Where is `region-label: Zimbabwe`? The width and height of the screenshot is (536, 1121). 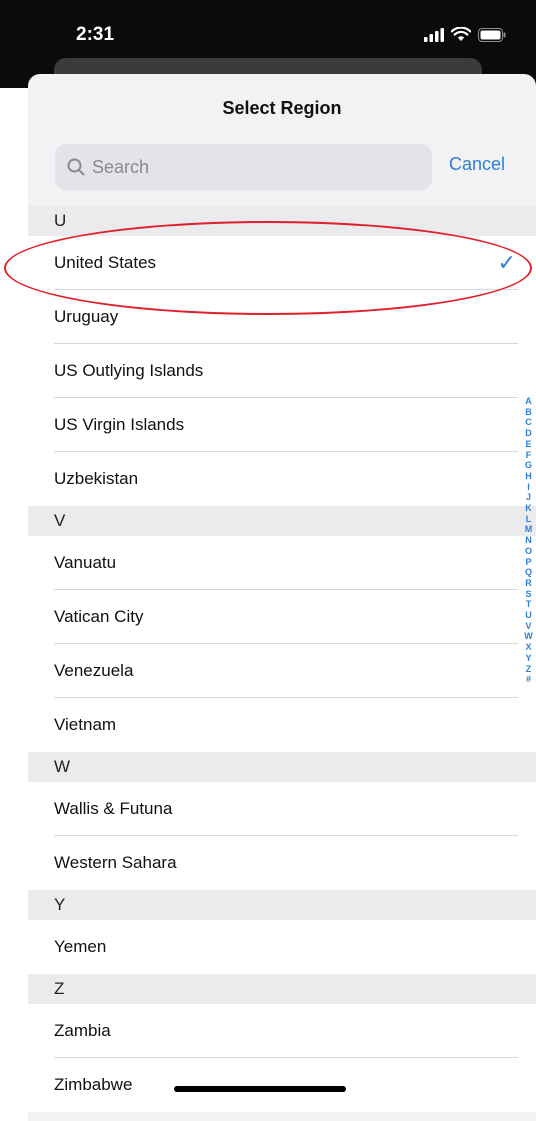 region-label: Zimbabwe is located at coordinates (93, 1084).